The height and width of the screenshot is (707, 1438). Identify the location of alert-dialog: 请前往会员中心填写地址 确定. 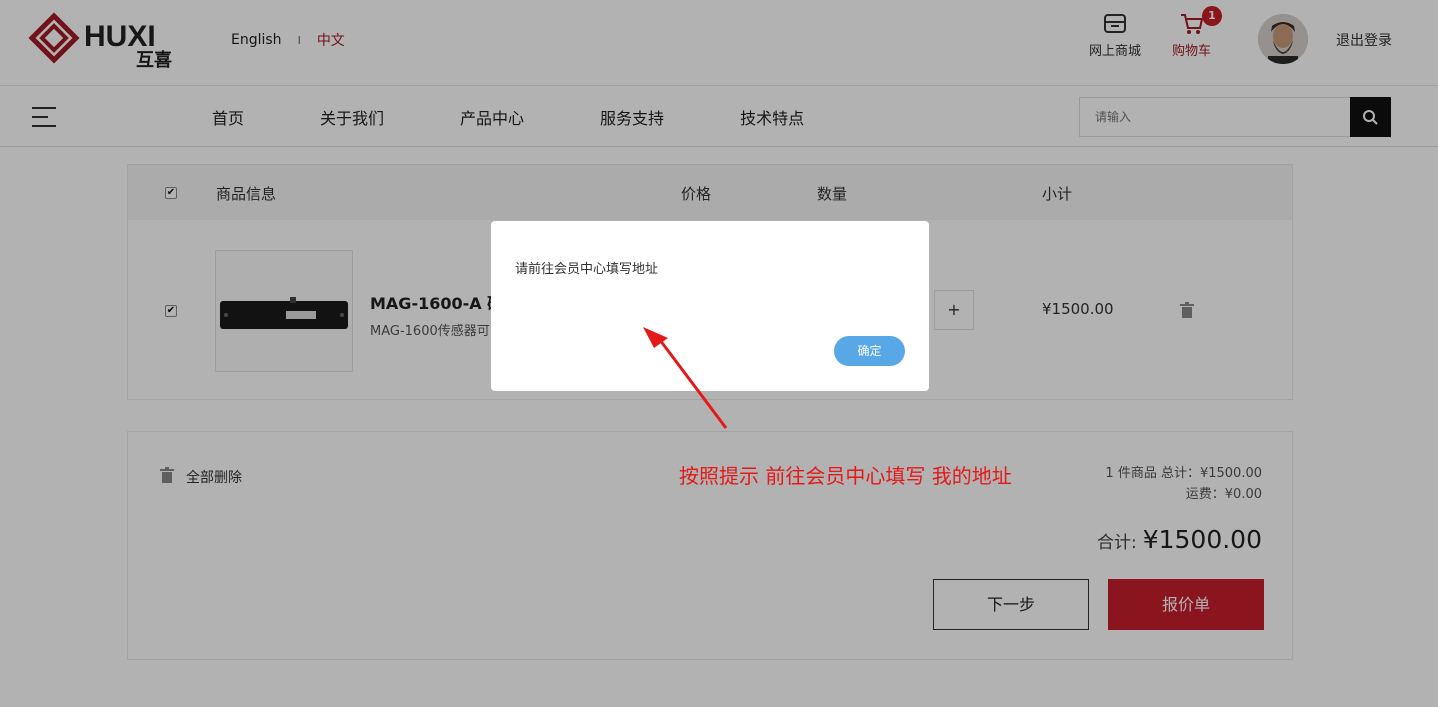
(710, 306).